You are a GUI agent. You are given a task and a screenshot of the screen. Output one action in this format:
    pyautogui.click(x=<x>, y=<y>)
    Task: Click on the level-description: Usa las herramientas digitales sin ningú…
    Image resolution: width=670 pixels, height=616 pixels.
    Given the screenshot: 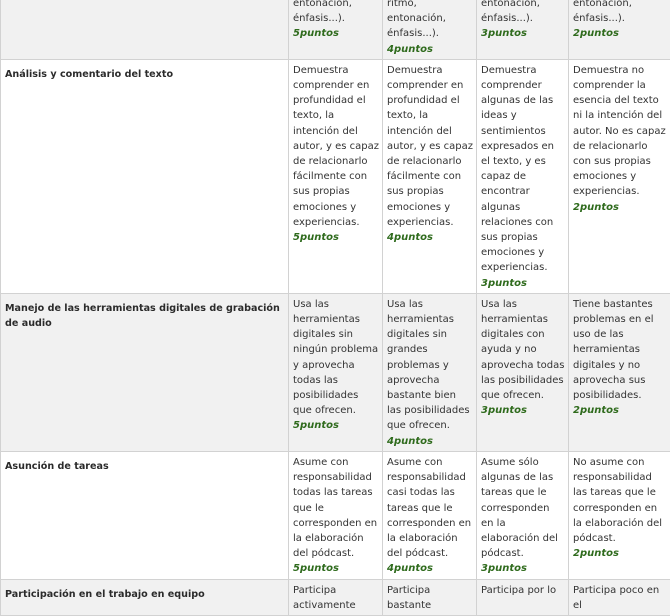 What is the action you would take?
    pyautogui.click(x=336, y=358)
    